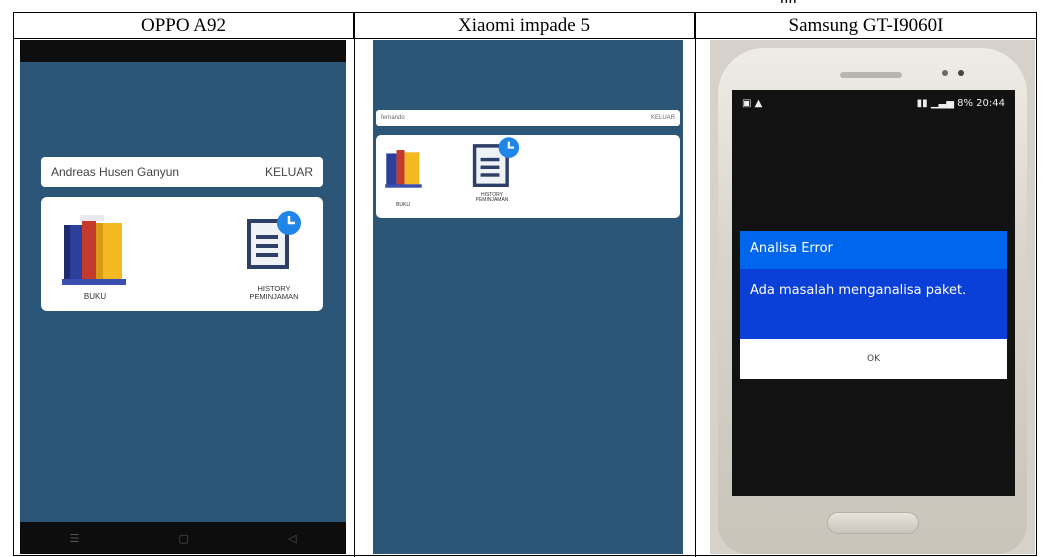 Image resolution: width=1045 pixels, height=557 pixels. Describe the element at coordinates (990, 103) in the screenshot. I see `status-time: 20:44` at that location.